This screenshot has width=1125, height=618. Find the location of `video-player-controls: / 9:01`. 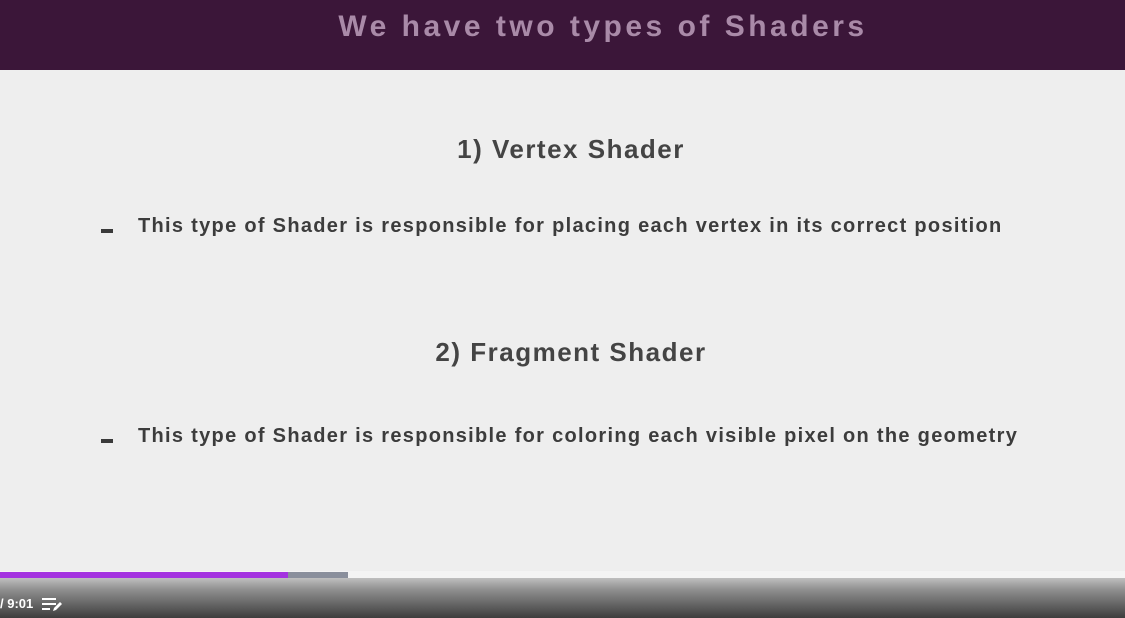

video-player-controls: / 9:01 is located at coordinates (562, 594).